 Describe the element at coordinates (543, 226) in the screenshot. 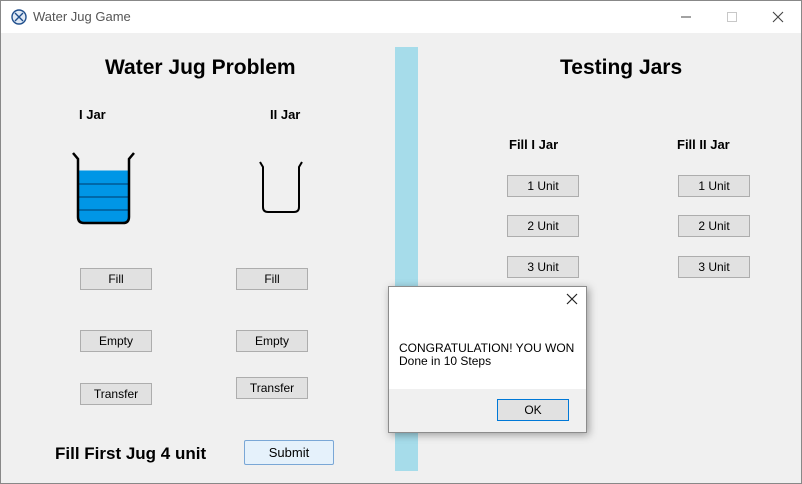

I see `fill1-2unit-button: 2 Unit` at that location.